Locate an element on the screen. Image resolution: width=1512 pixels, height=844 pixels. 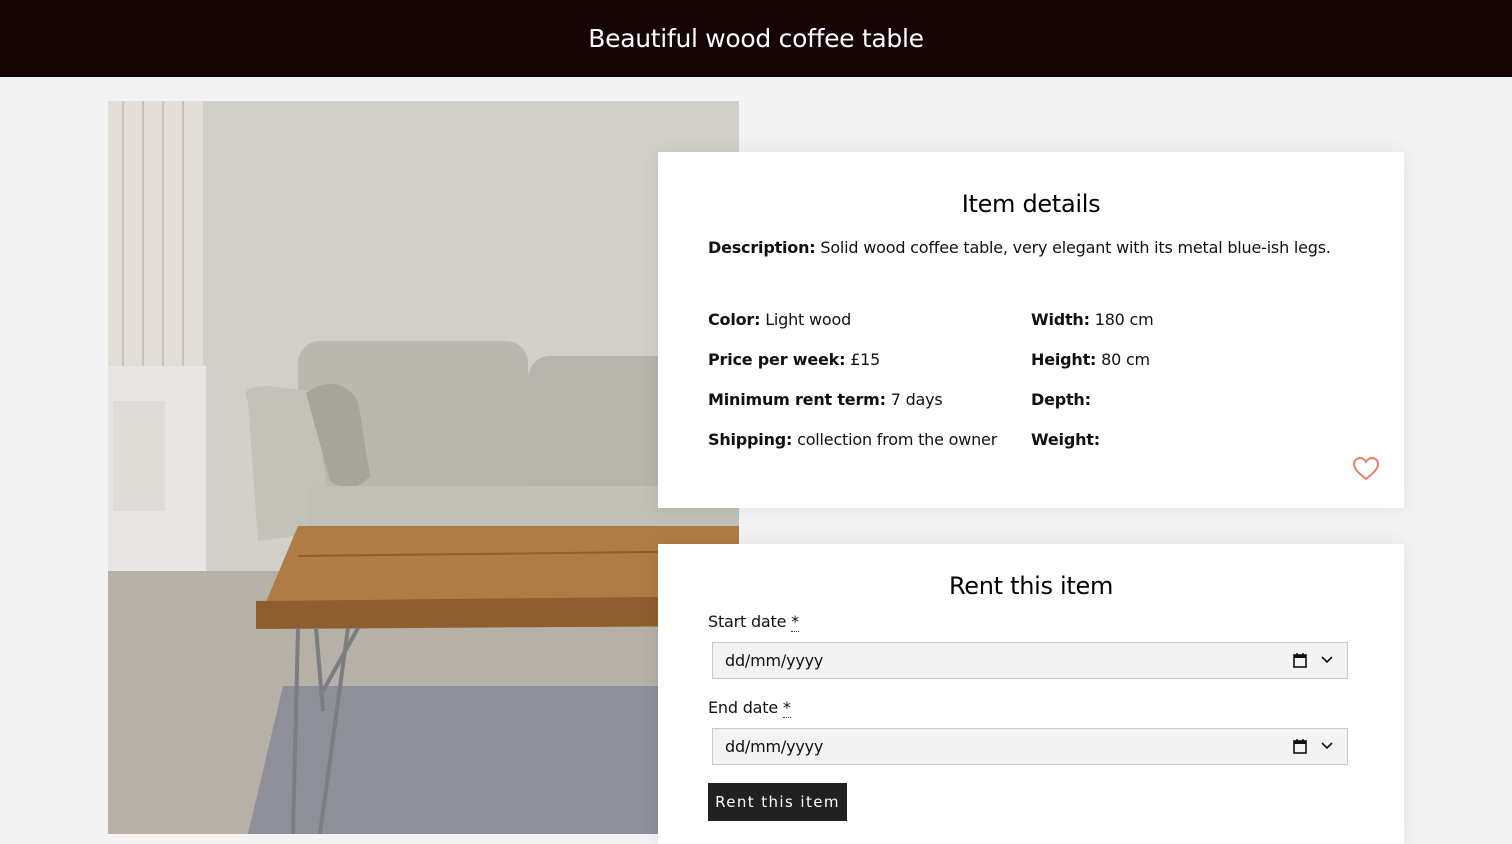
end-date-label-text: End date is located at coordinates (743, 707).